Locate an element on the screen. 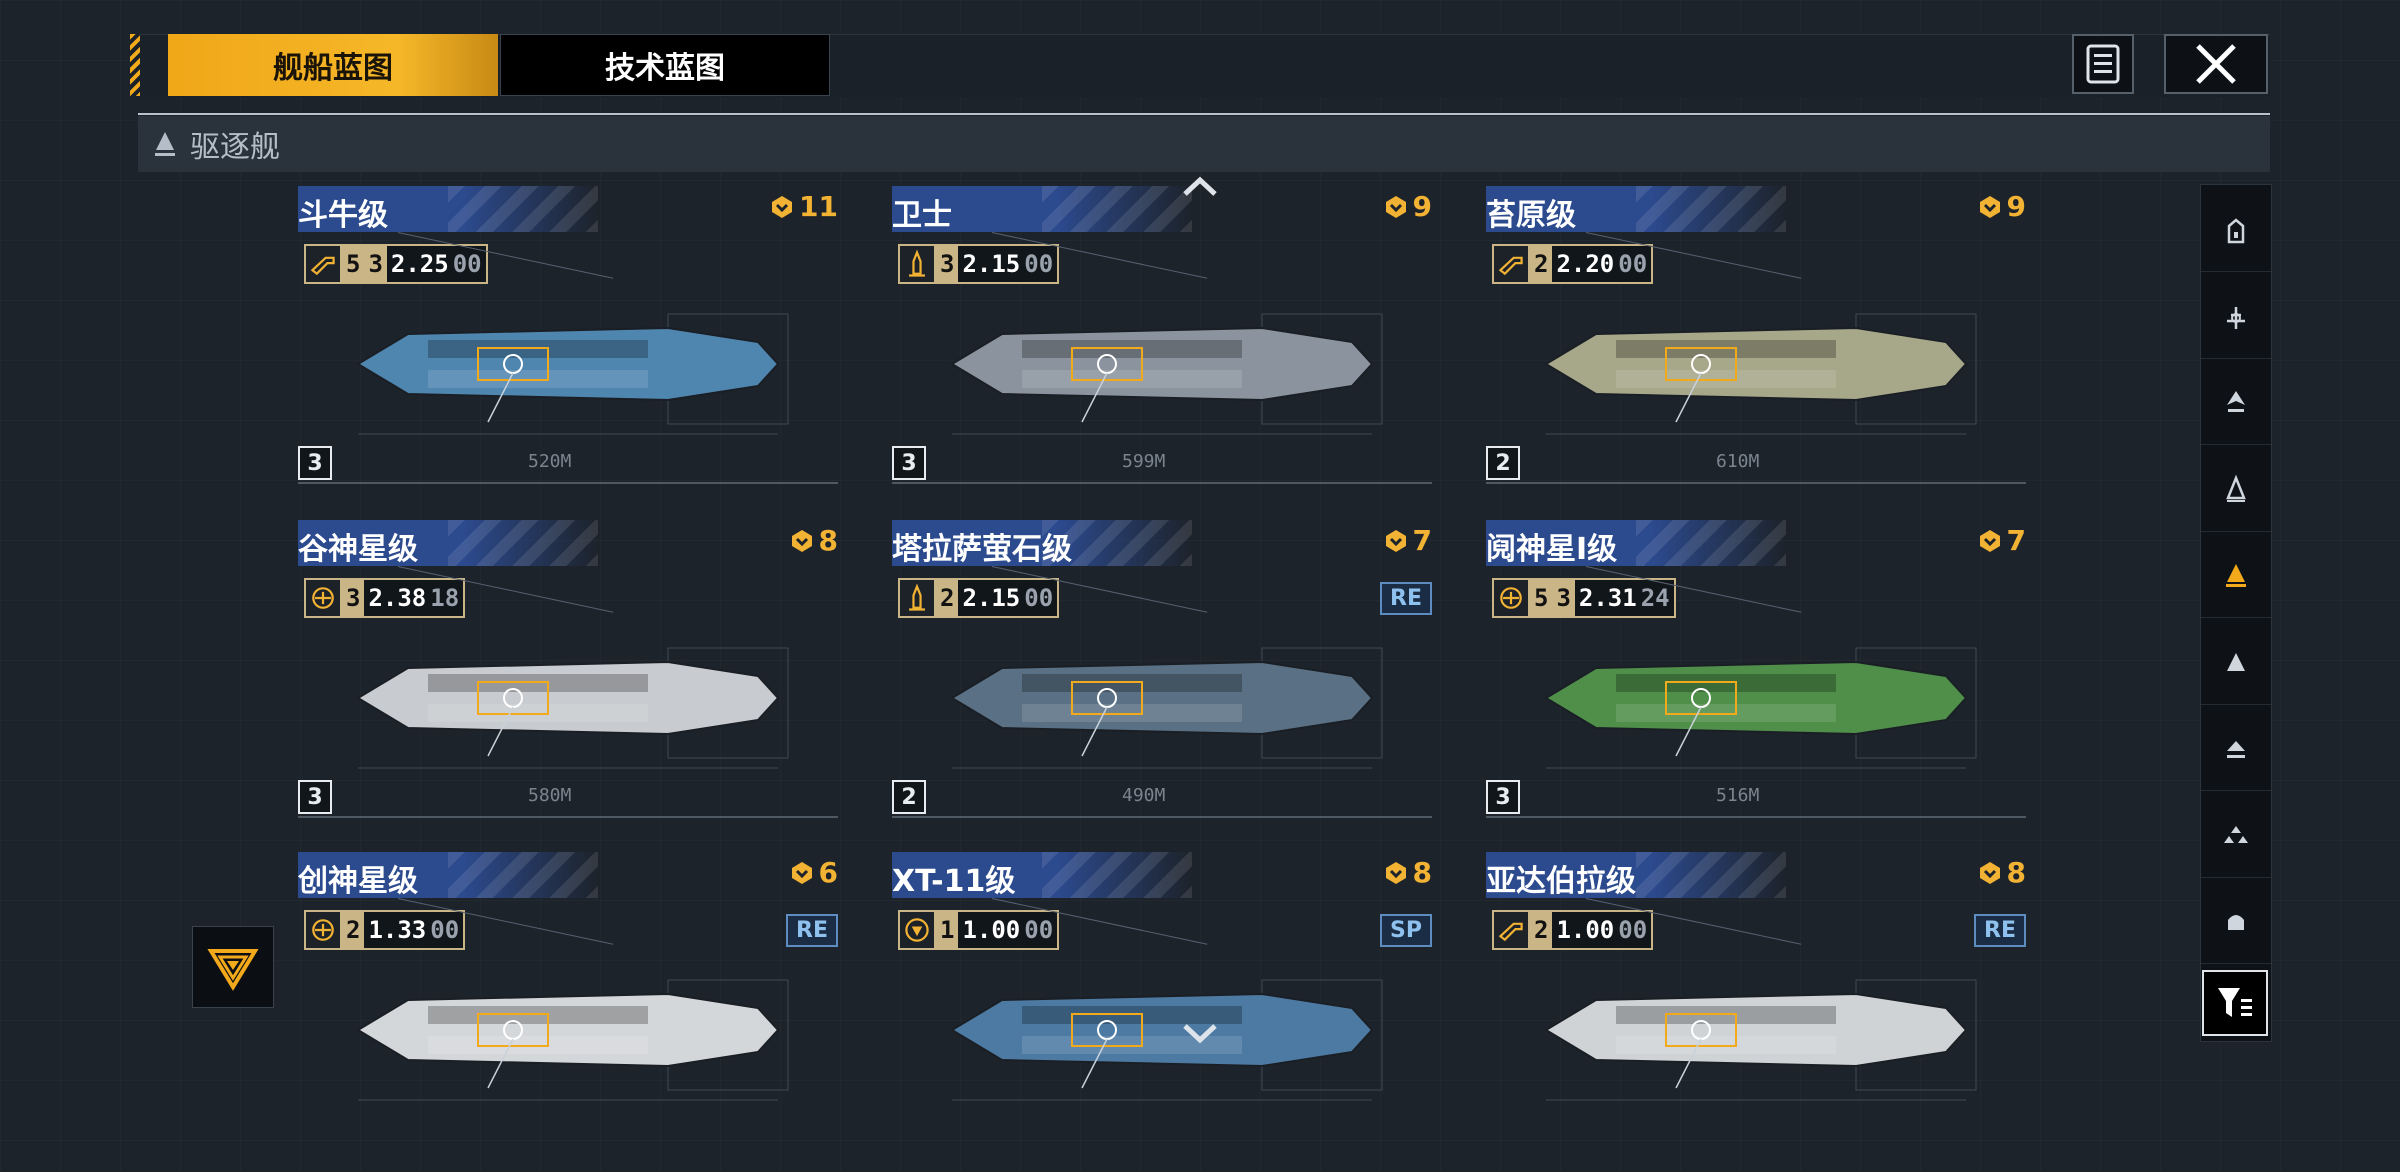 This screenshot has height=1172, width=2400. stat-value: 2.38 is located at coordinates (397, 598).